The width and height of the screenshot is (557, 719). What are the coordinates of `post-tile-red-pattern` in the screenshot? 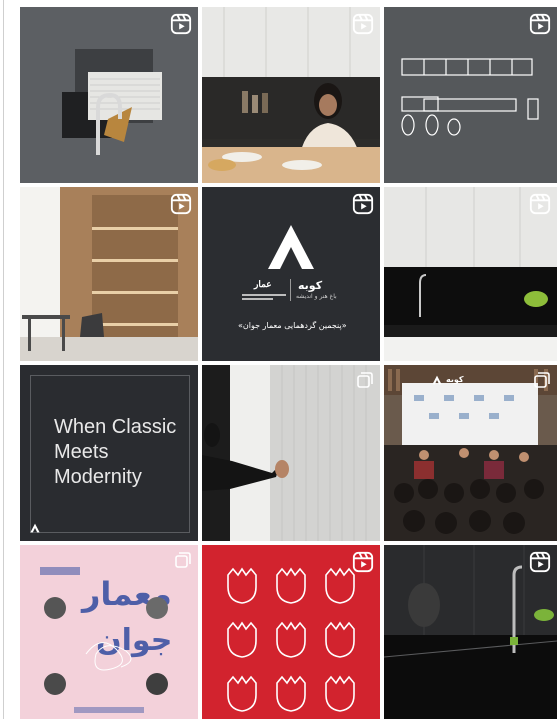 It's located at (291, 632).